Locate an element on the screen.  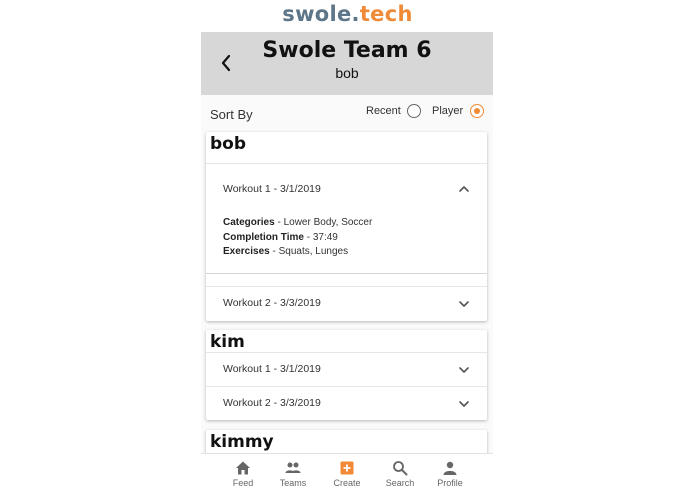
player-name: kim is located at coordinates (227, 342).